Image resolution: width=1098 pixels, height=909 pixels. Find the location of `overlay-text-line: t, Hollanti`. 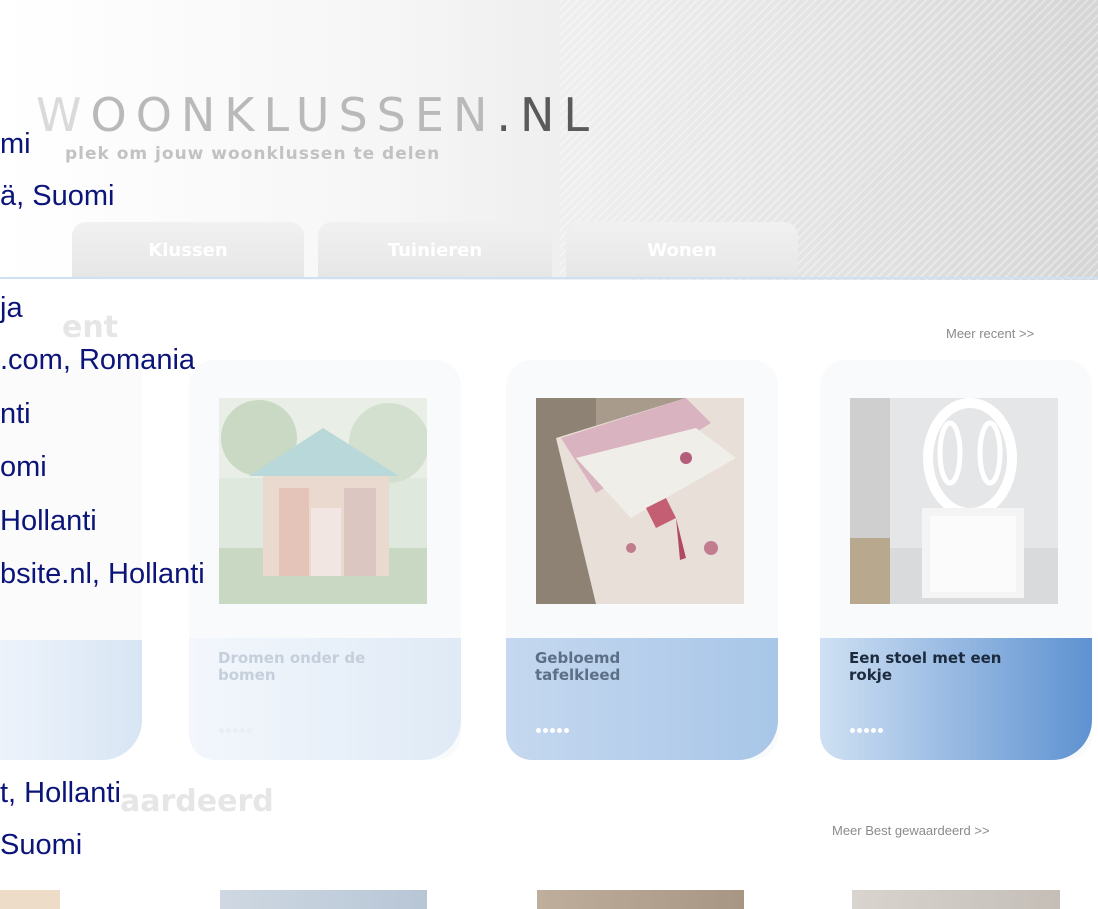

overlay-text-line: t, Hollanti is located at coordinates (60, 793).